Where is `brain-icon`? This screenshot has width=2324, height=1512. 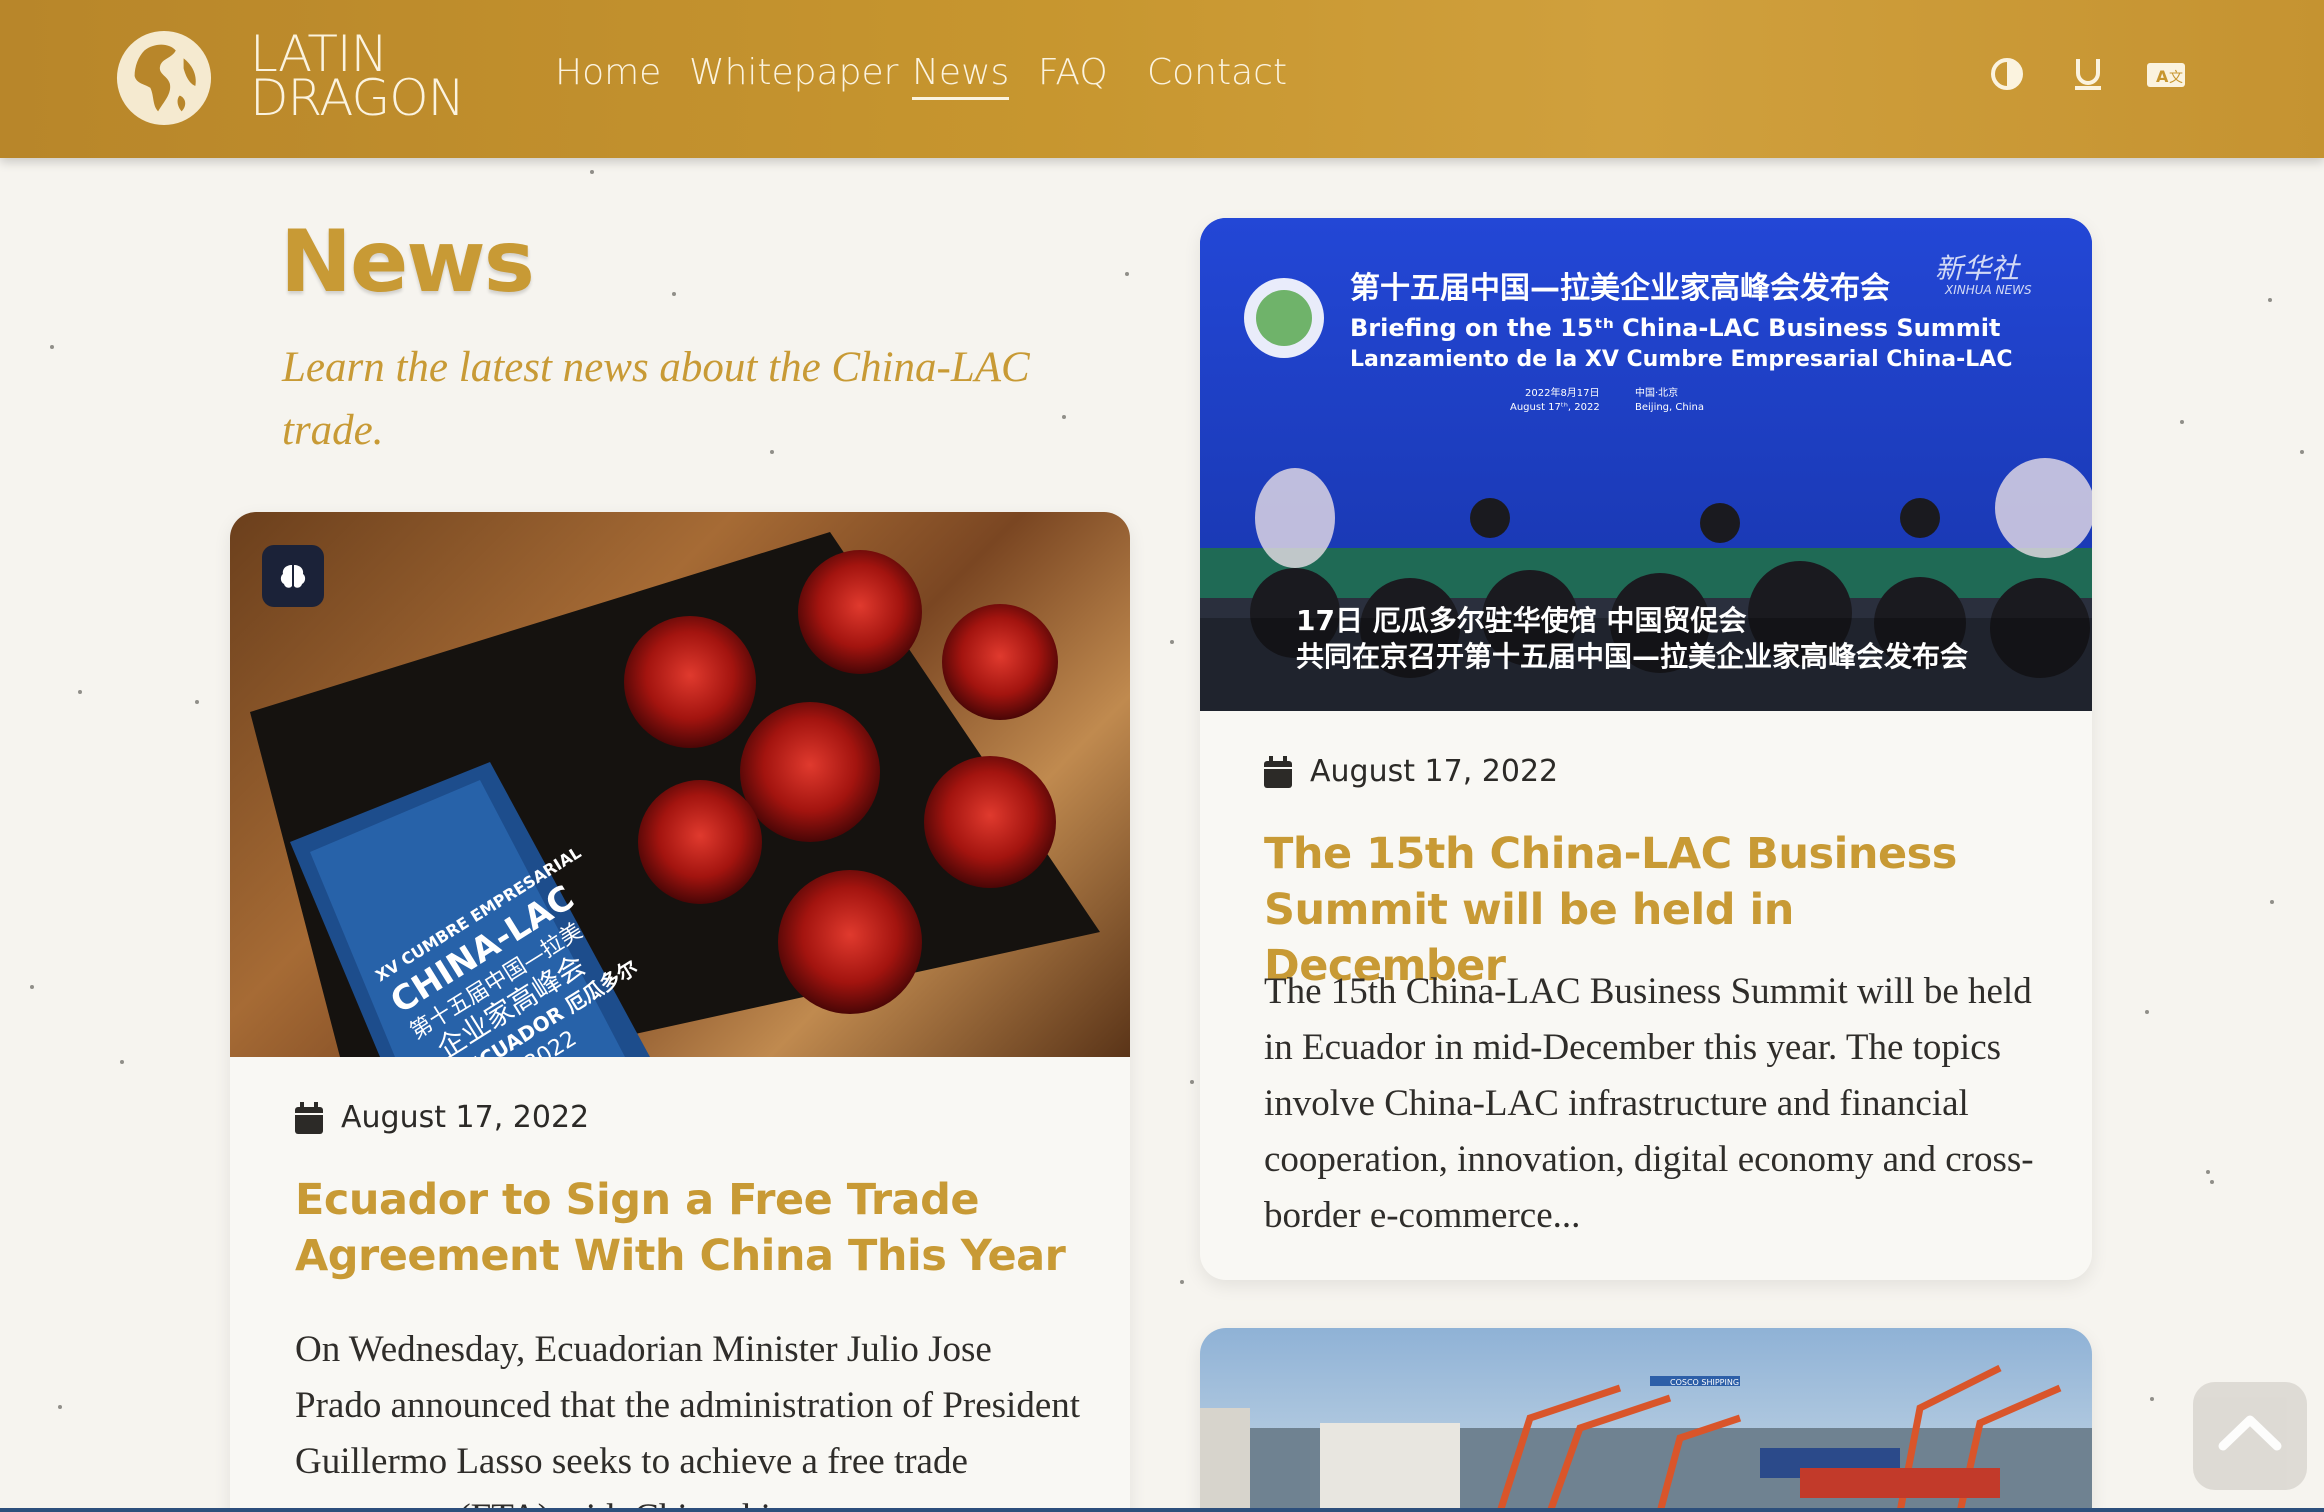 brain-icon is located at coordinates (293, 576).